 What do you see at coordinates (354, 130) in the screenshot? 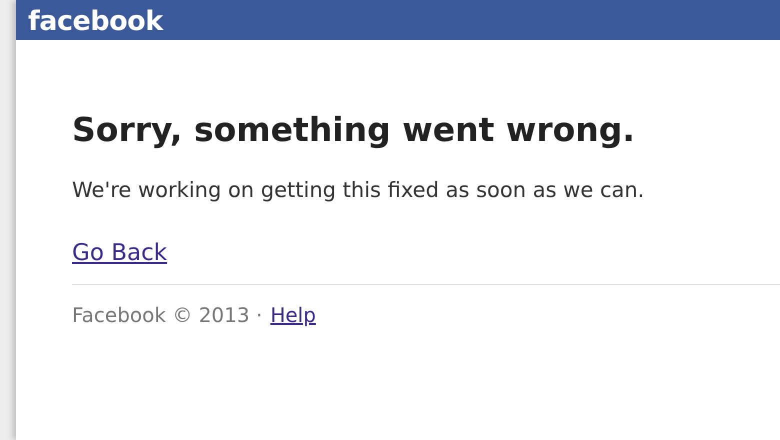
I see `error-title: Sorry, something went wrong.` at bounding box center [354, 130].